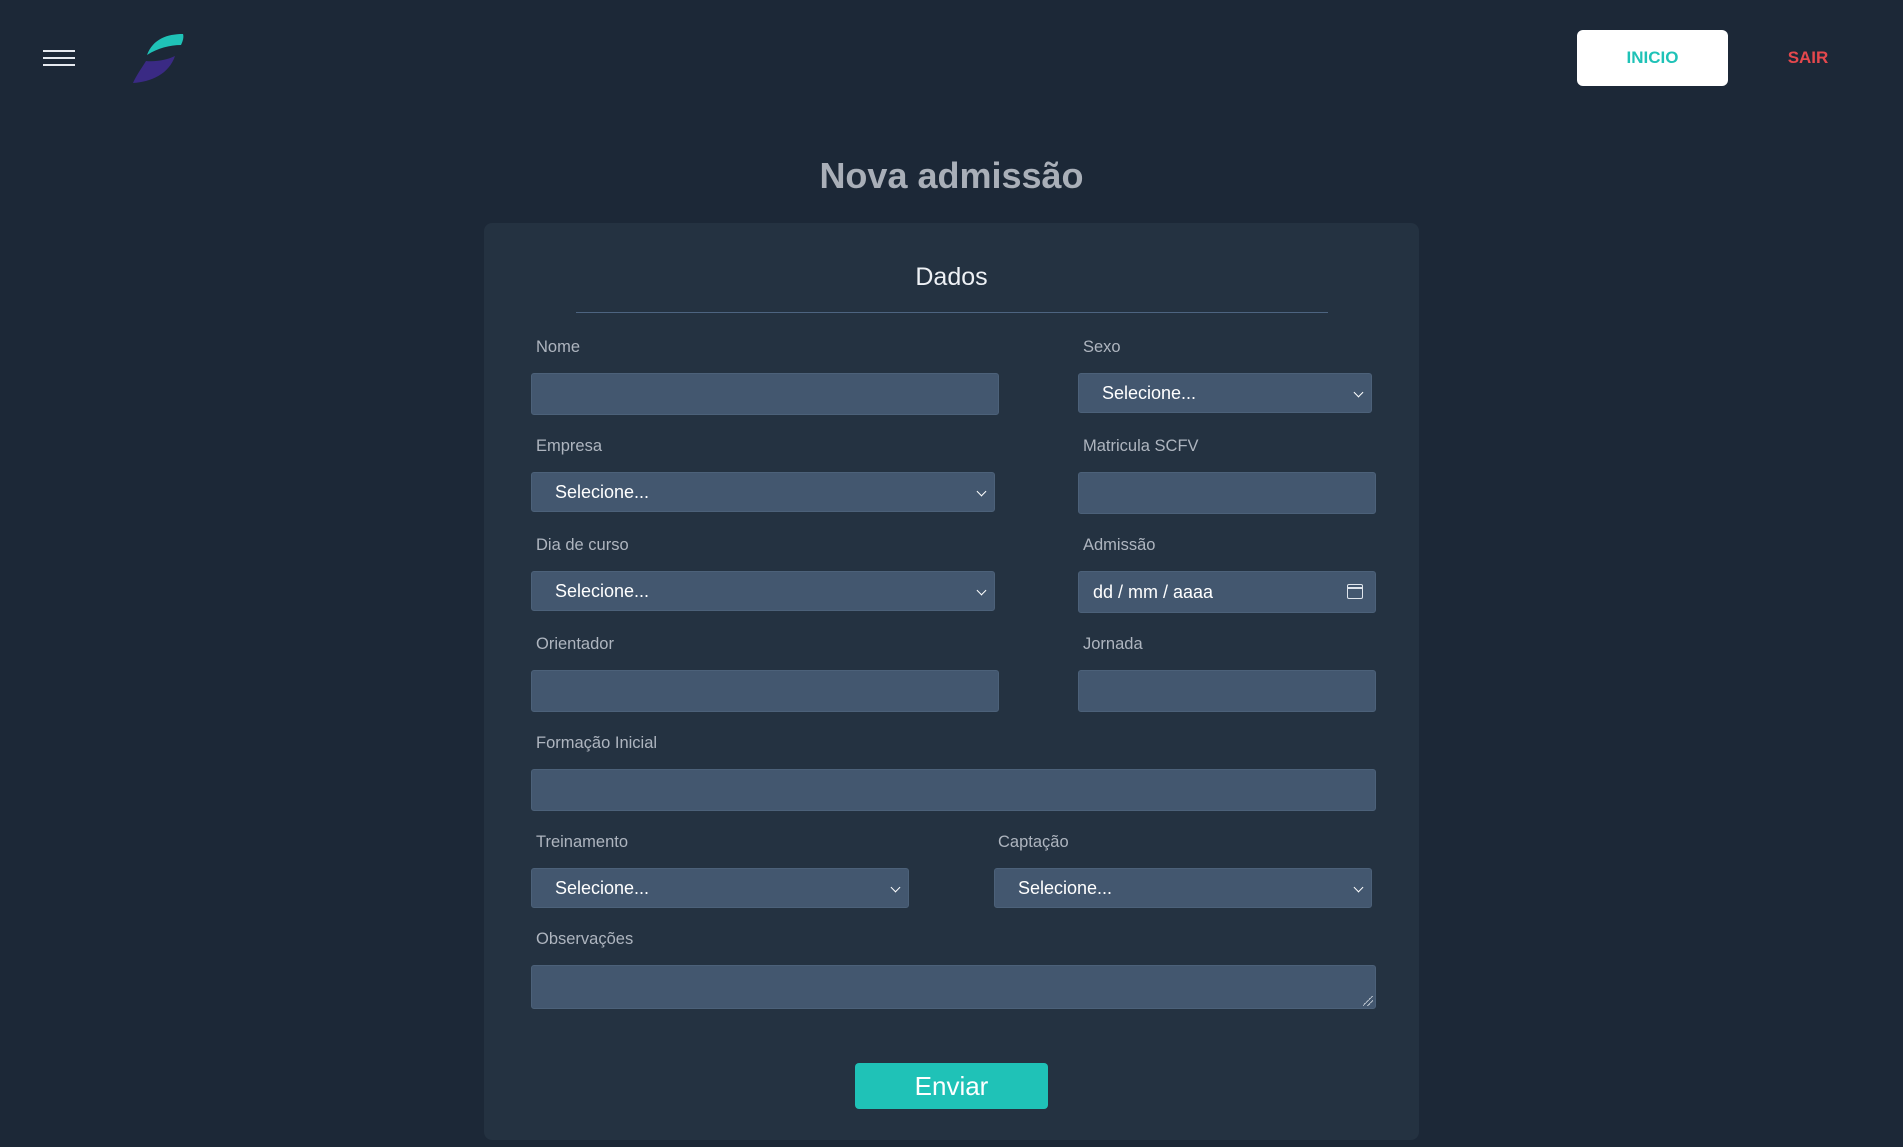 The height and width of the screenshot is (1147, 1903). I want to click on app-logo-icon, so click(159, 58).